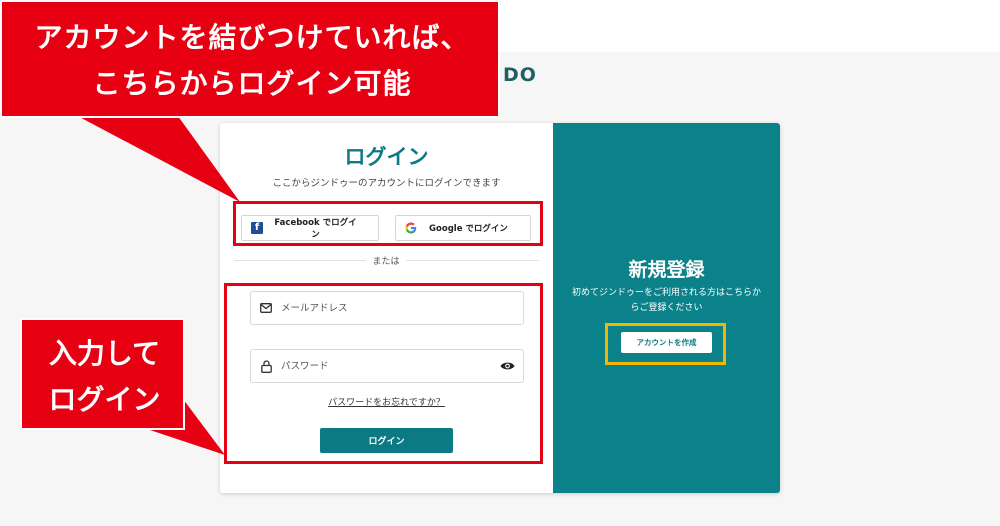 Image resolution: width=1000 pixels, height=526 pixels. What do you see at coordinates (386, 157) in the screenshot?
I see `login-title: ログイン` at bounding box center [386, 157].